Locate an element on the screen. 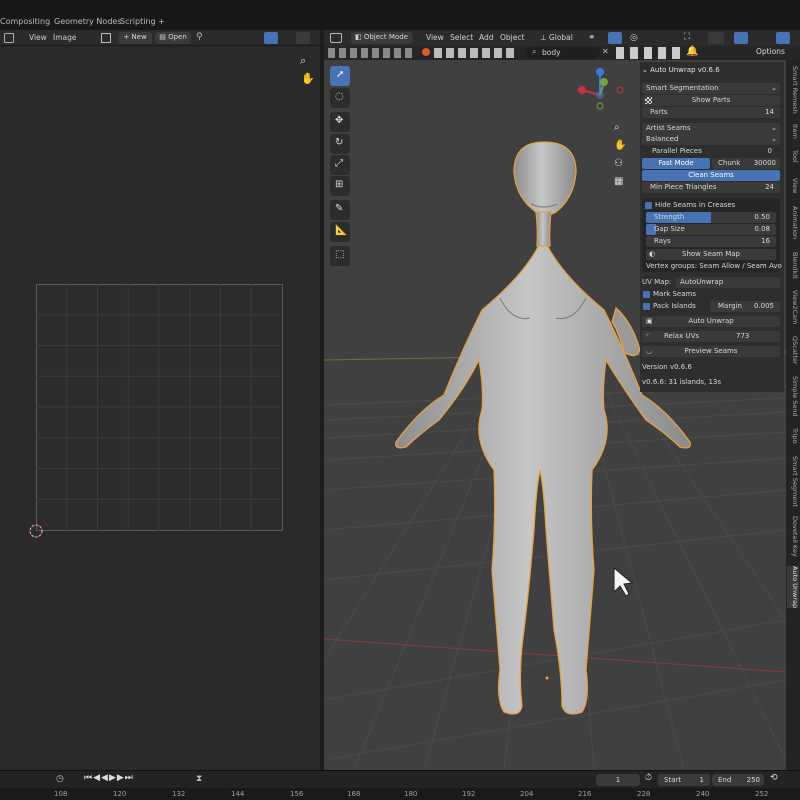 This screenshot has width=800, height=800. sidebar-tab-tool: Tool is located at coordinates (793, 156).